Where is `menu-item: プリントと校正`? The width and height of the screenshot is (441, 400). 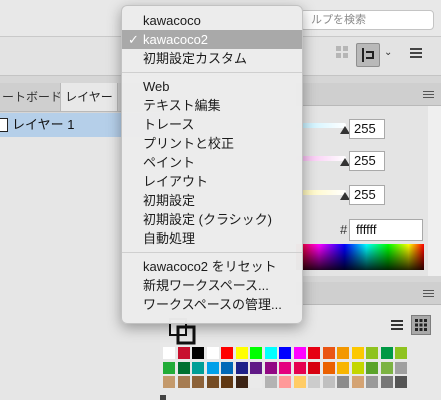 menu-item: プリントと校正 is located at coordinates (212, 143).